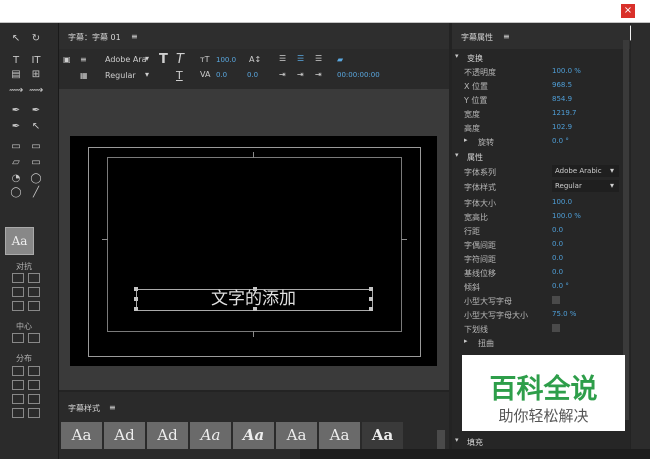 This screenshot has height=459, width=650. Describe the element at coordinates (18, 306) in the screenshot. I see `align-middle-icon` at that location.